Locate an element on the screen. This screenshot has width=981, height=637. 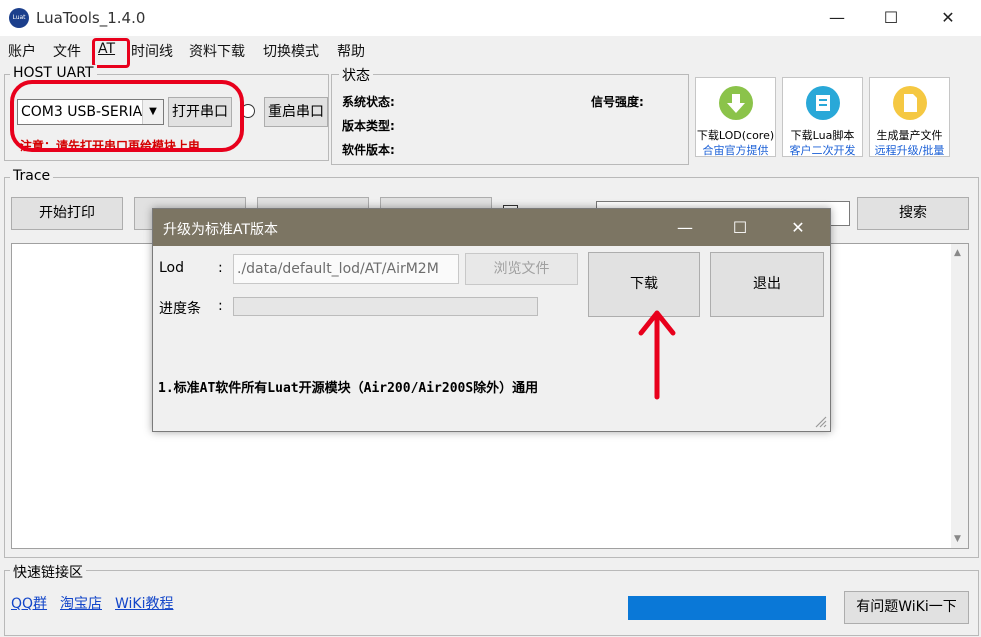
wiki-tutorial-link: WiKi教程 is located at coordinates (144, 603).